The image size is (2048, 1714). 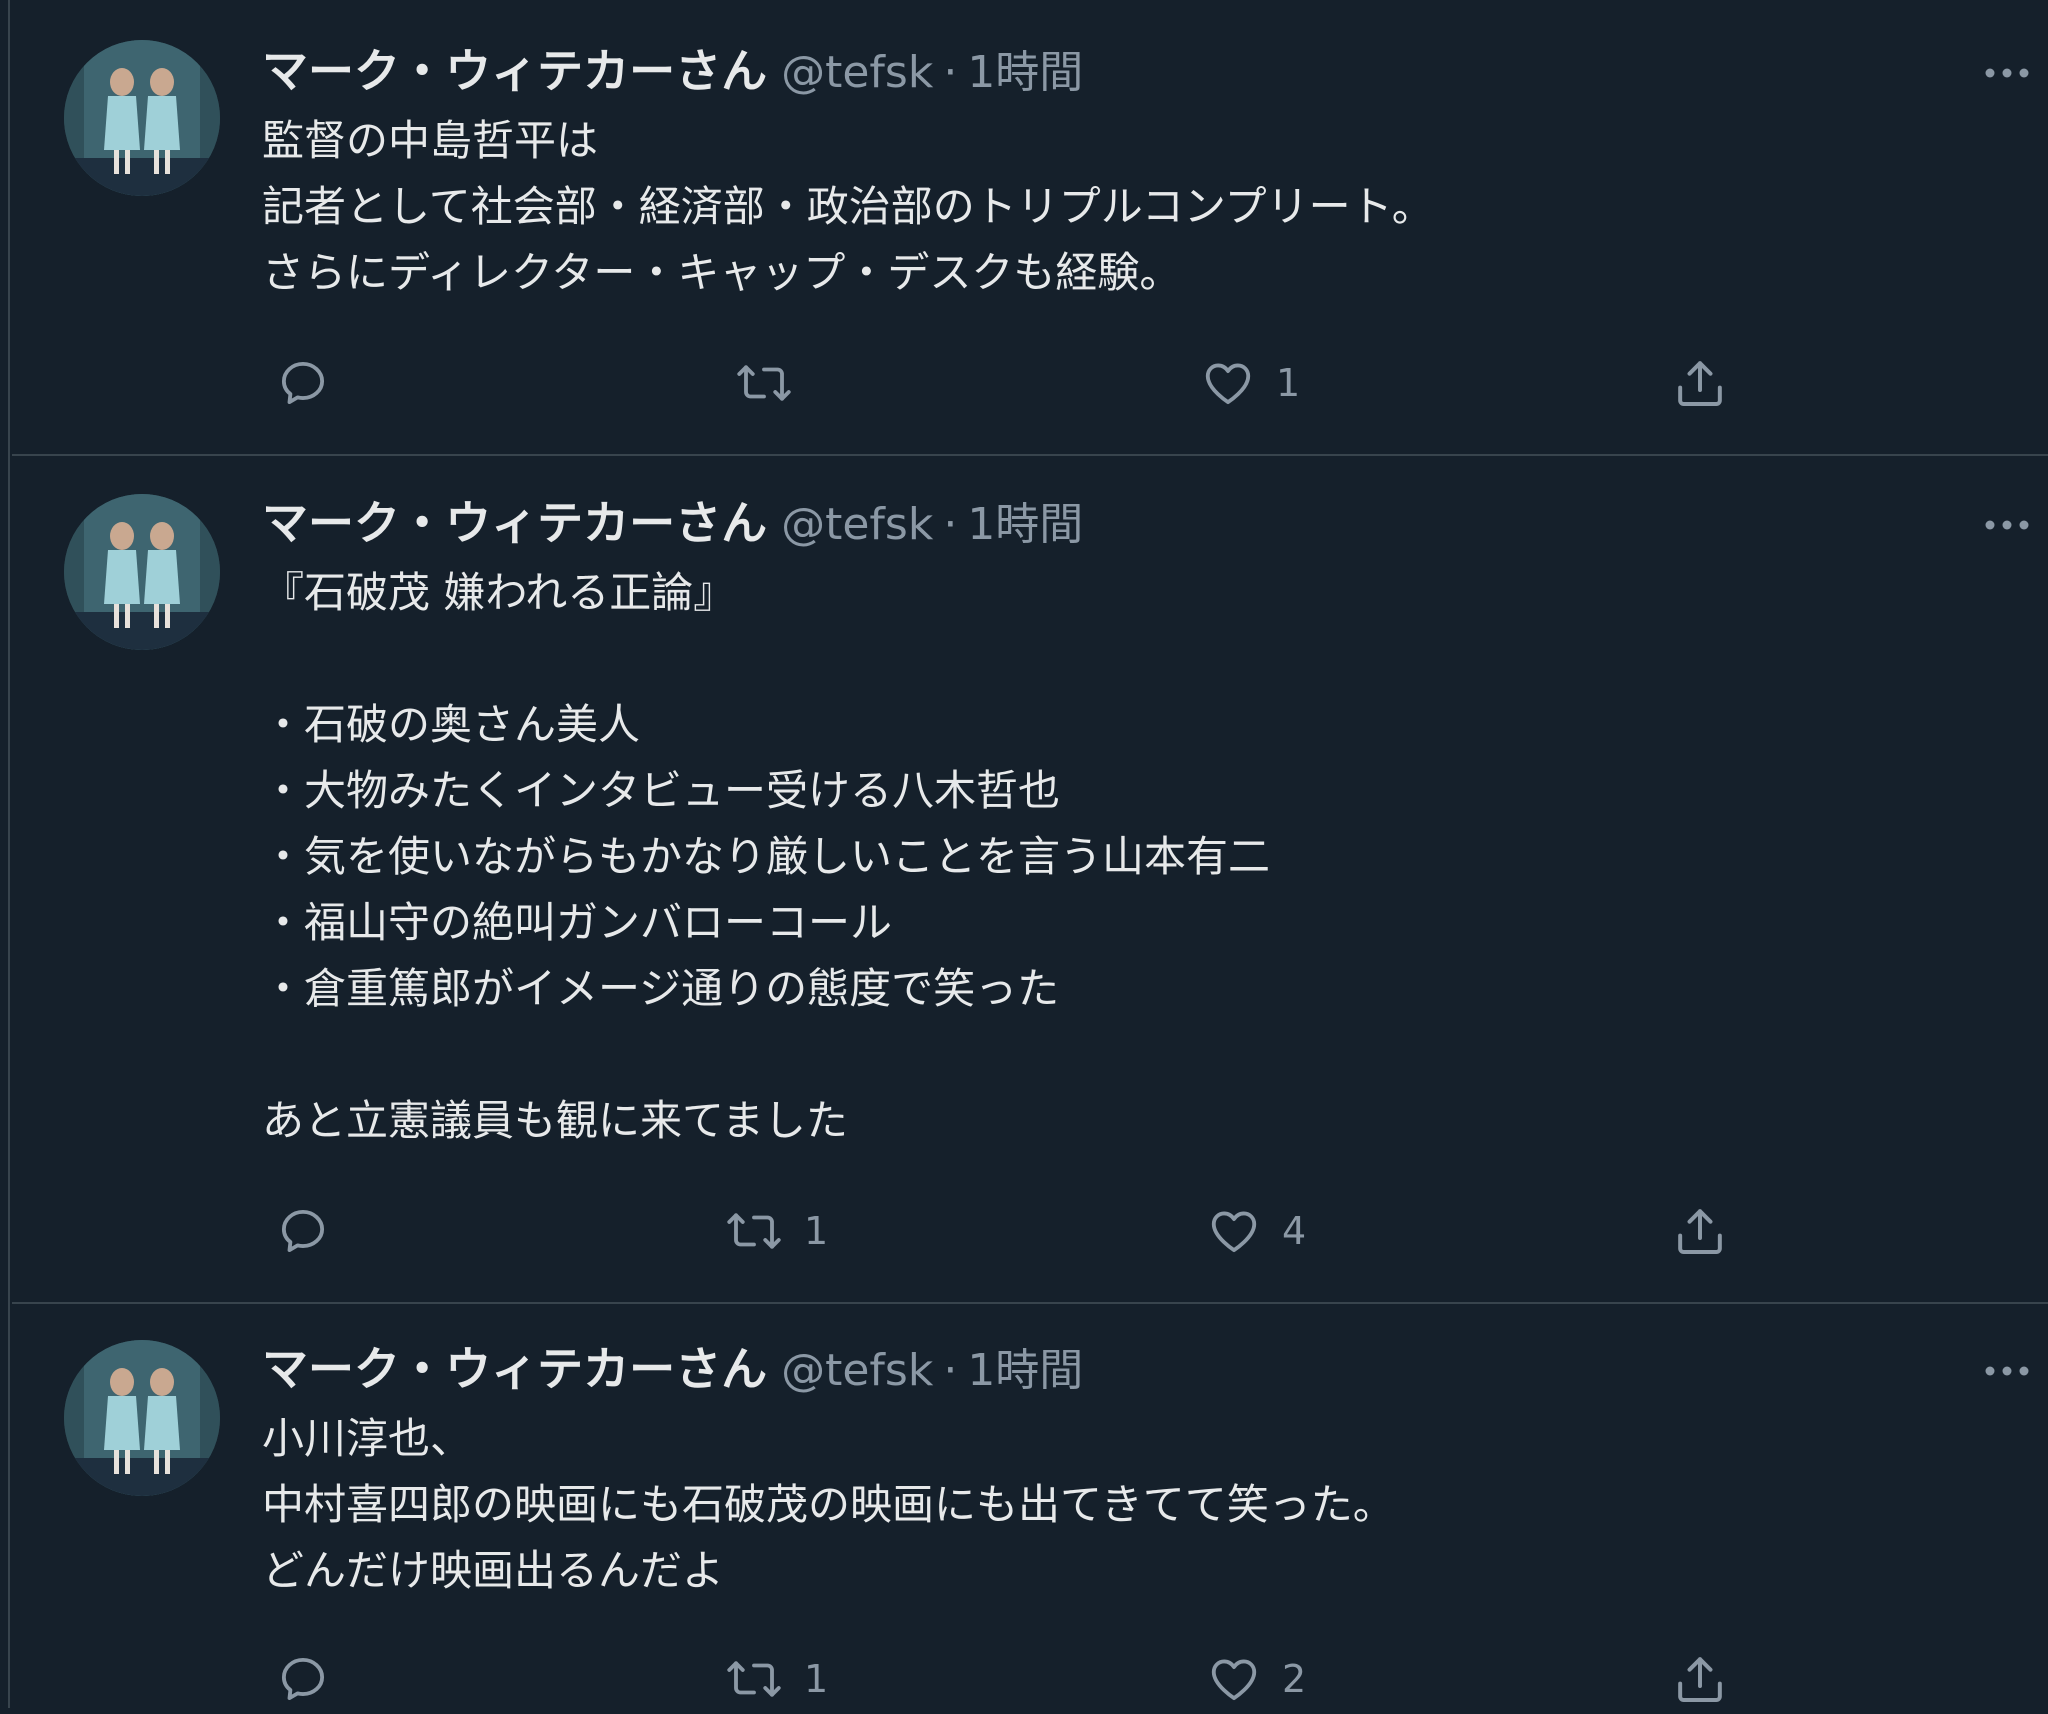 I want to click on action-bar: 1 2, so click(x=1012, y=1679).